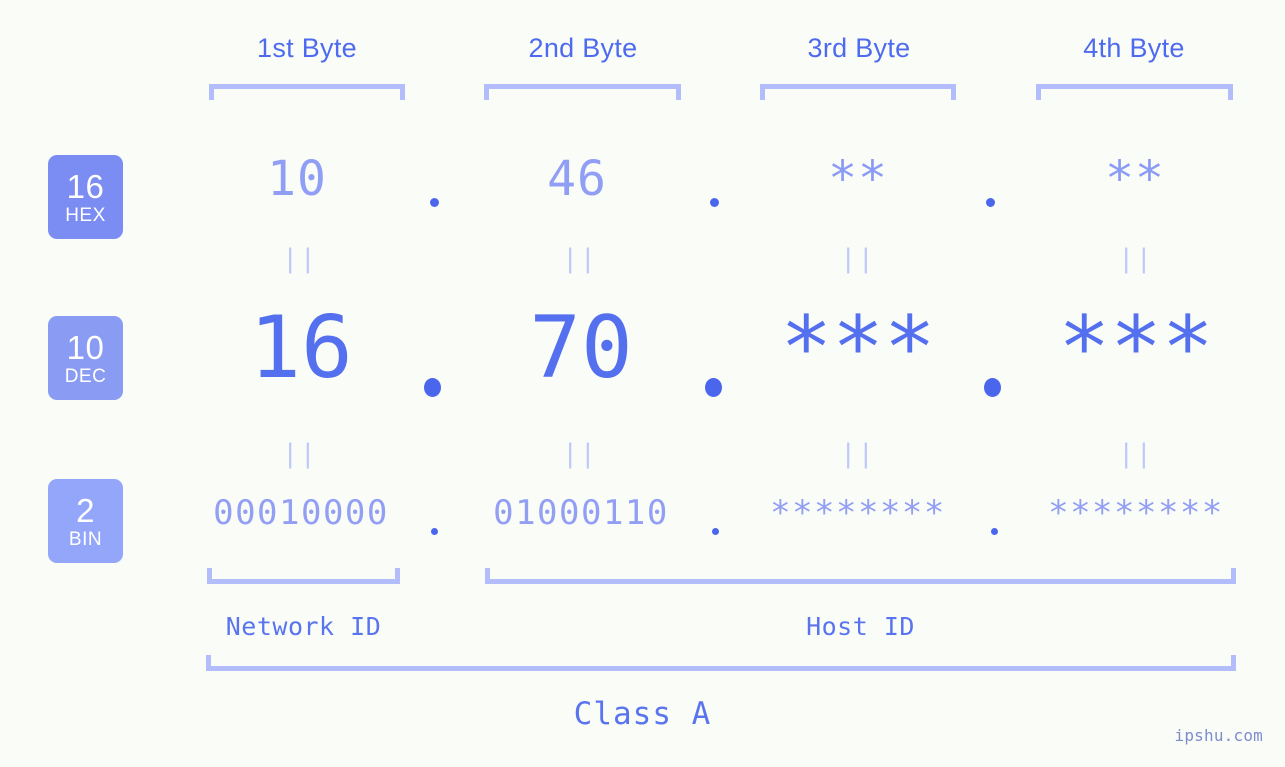  I want to click on radix-badge-bin-number: 2, so click(85, 510).